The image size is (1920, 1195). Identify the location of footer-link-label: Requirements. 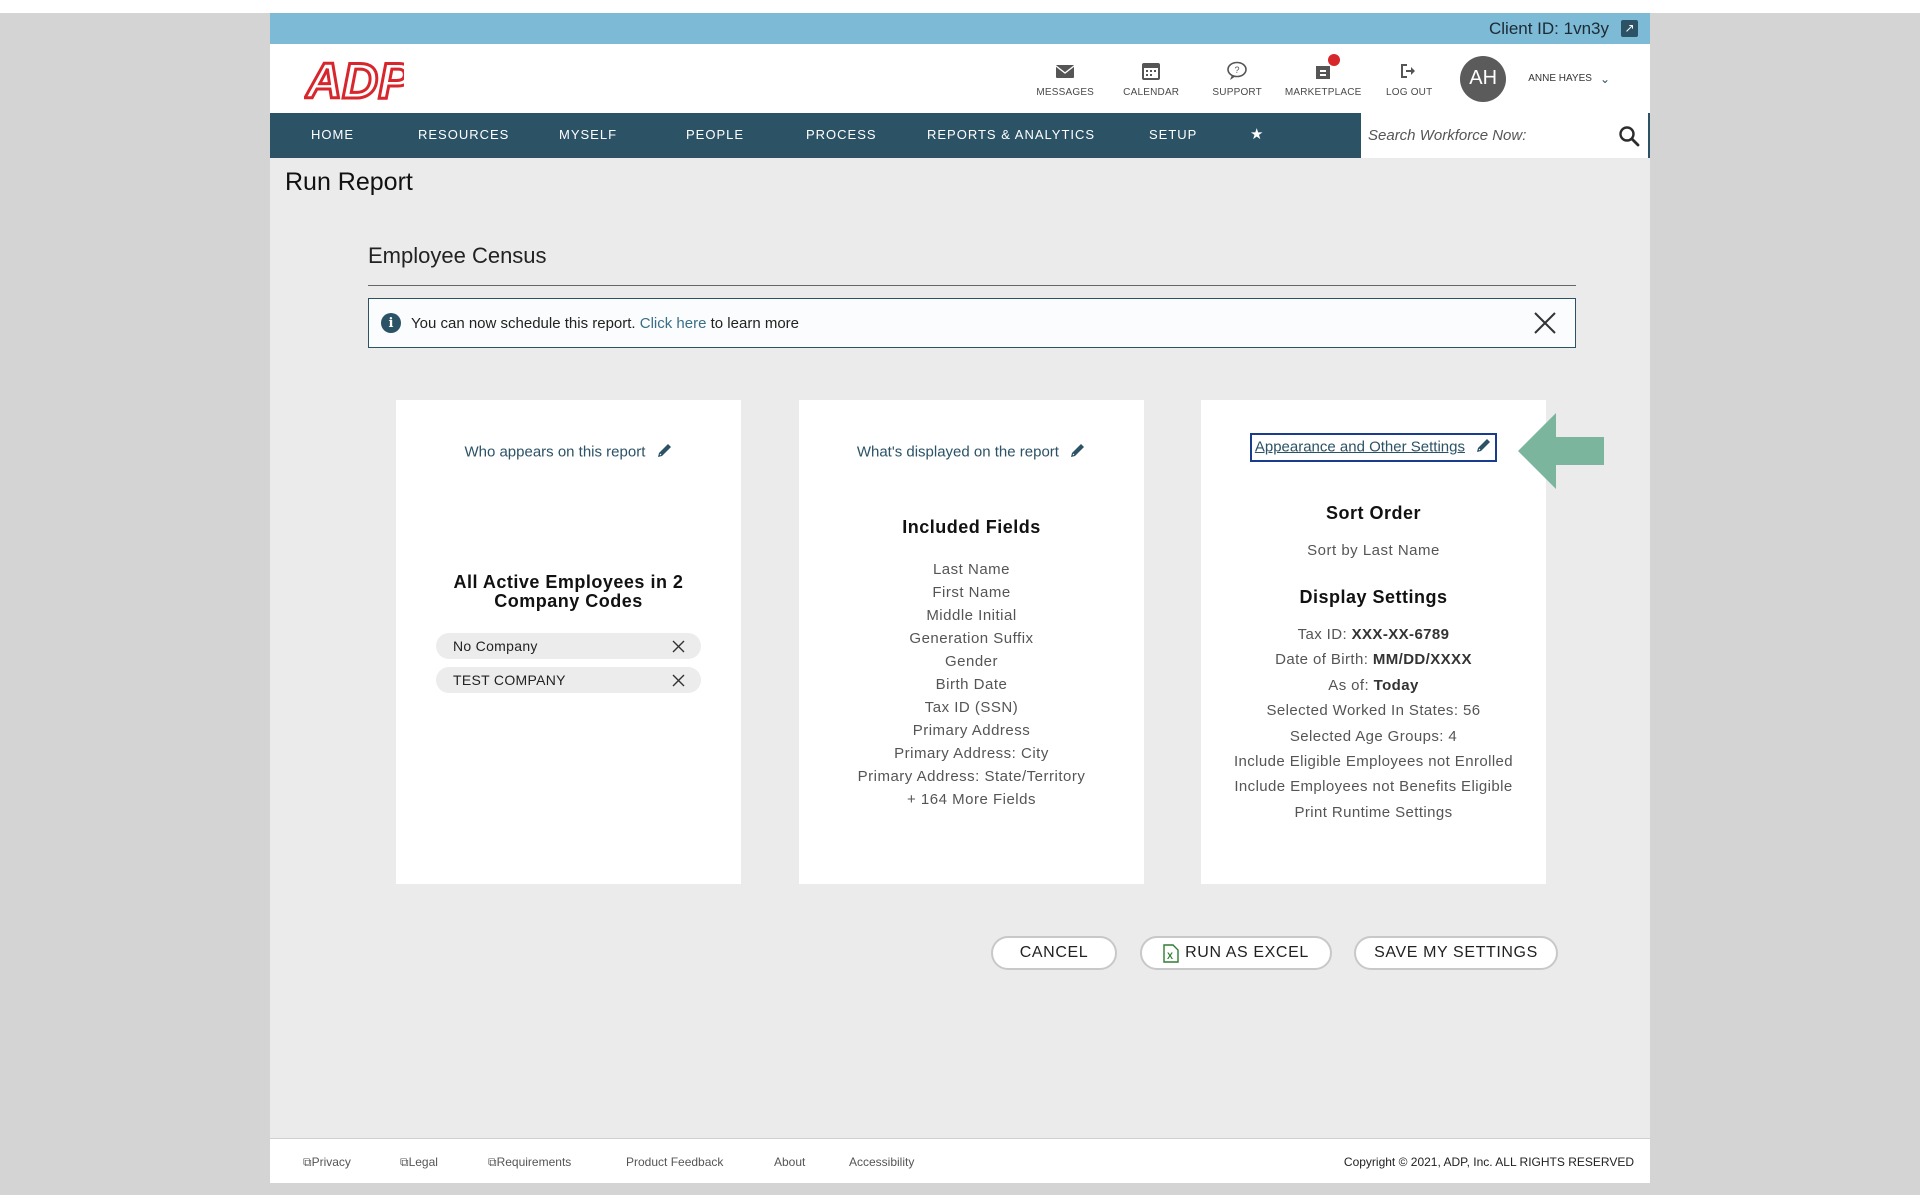
(534, 1162).